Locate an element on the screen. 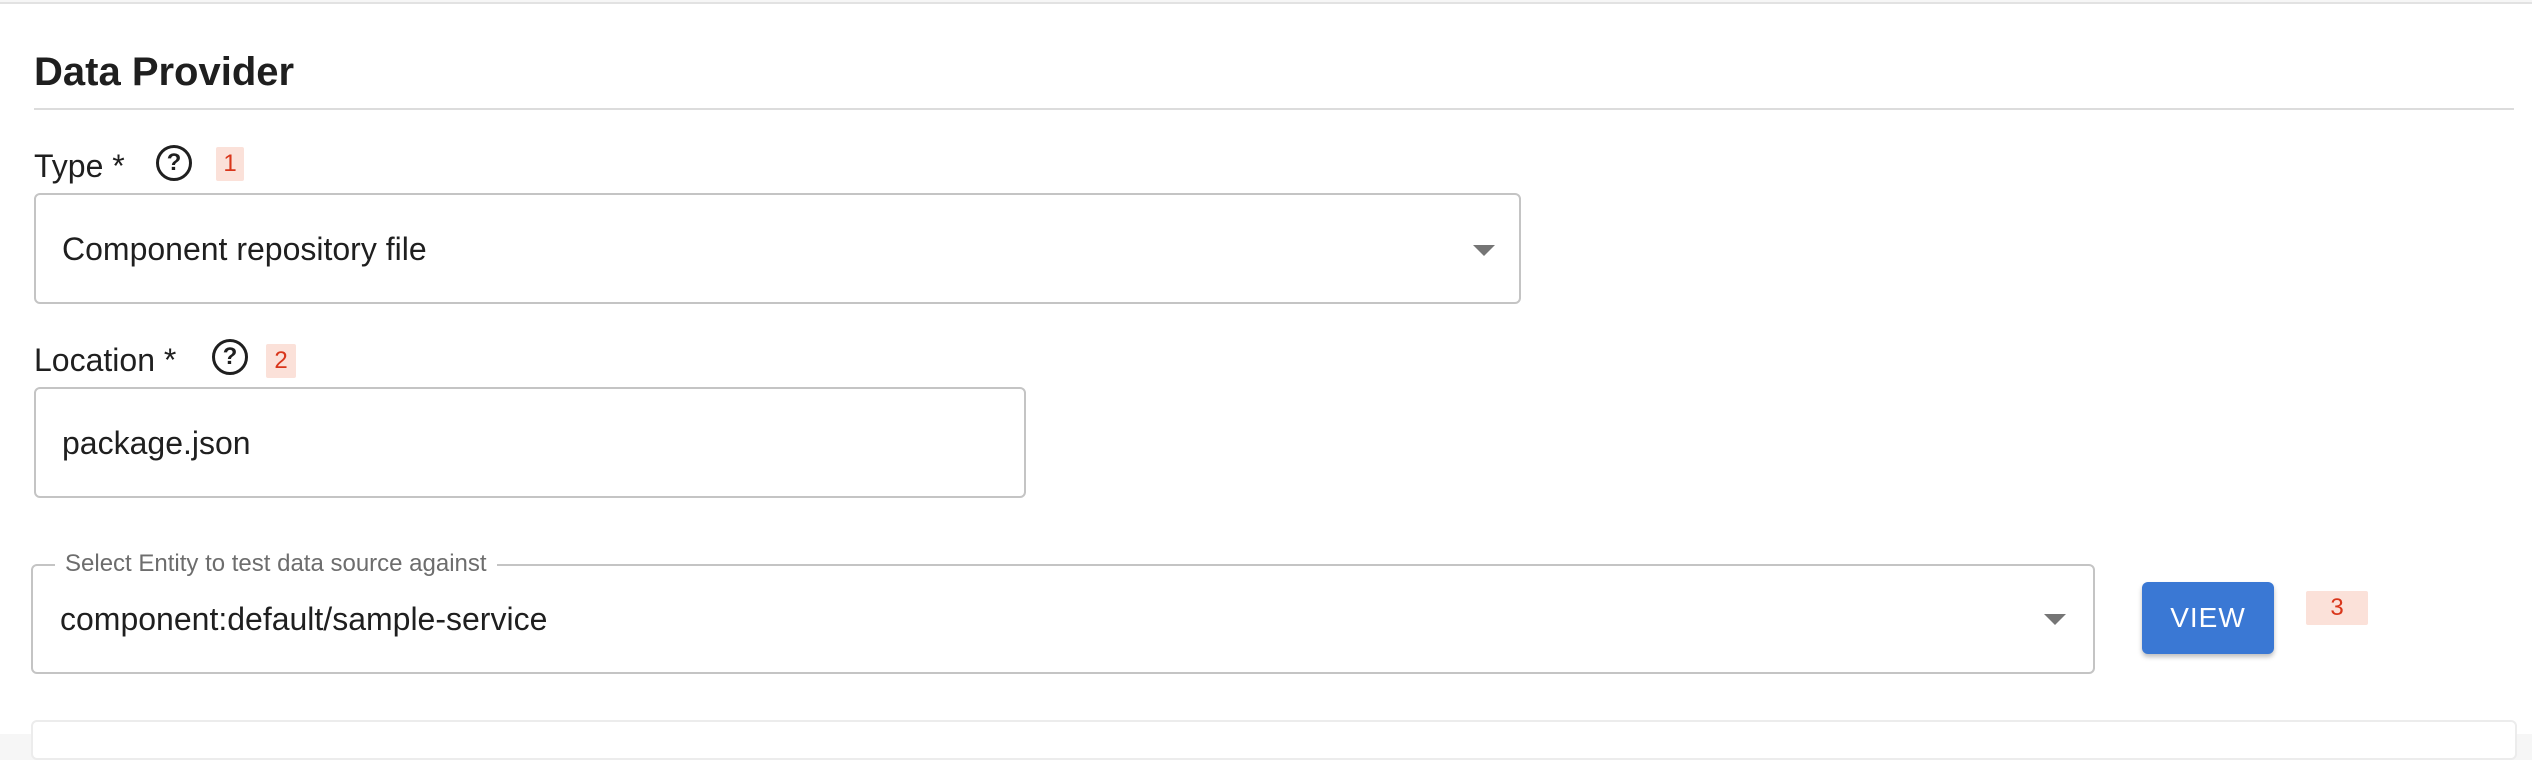 Image resolution: width=2532 pixels, height=760 pixels. view-button: VIEW is located at coordinates (2208, 618).